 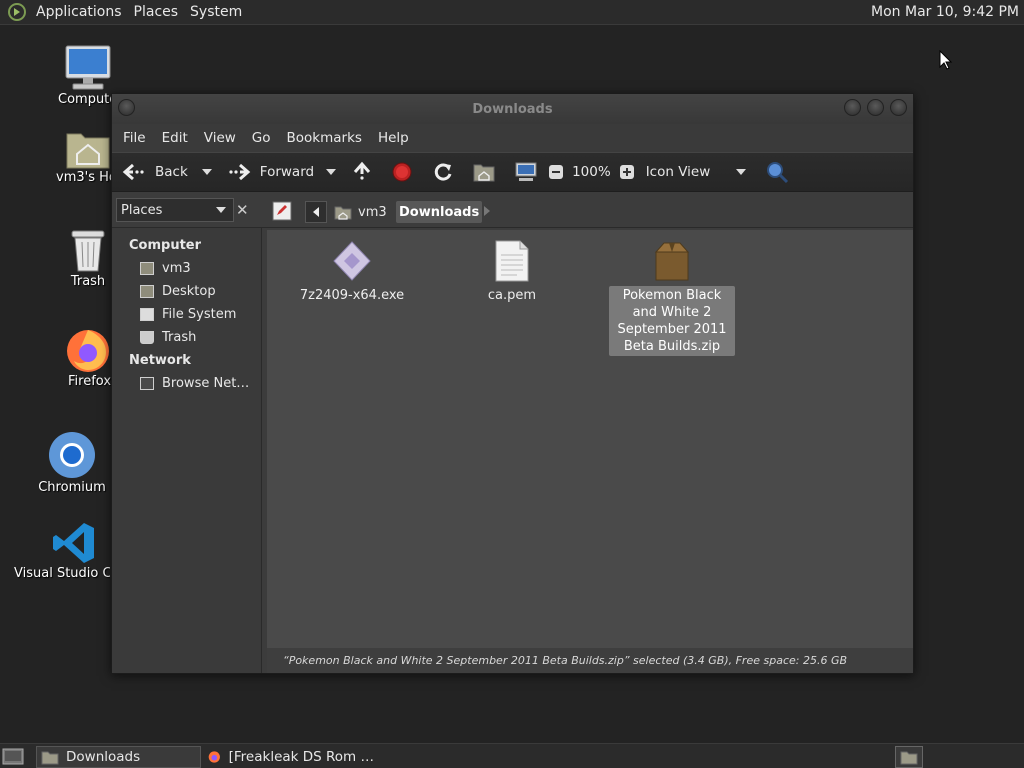 What do you see at coordinates (393, 138) in the screenshot?
I see `menu-help: Help` at bounding box center [393, 138].